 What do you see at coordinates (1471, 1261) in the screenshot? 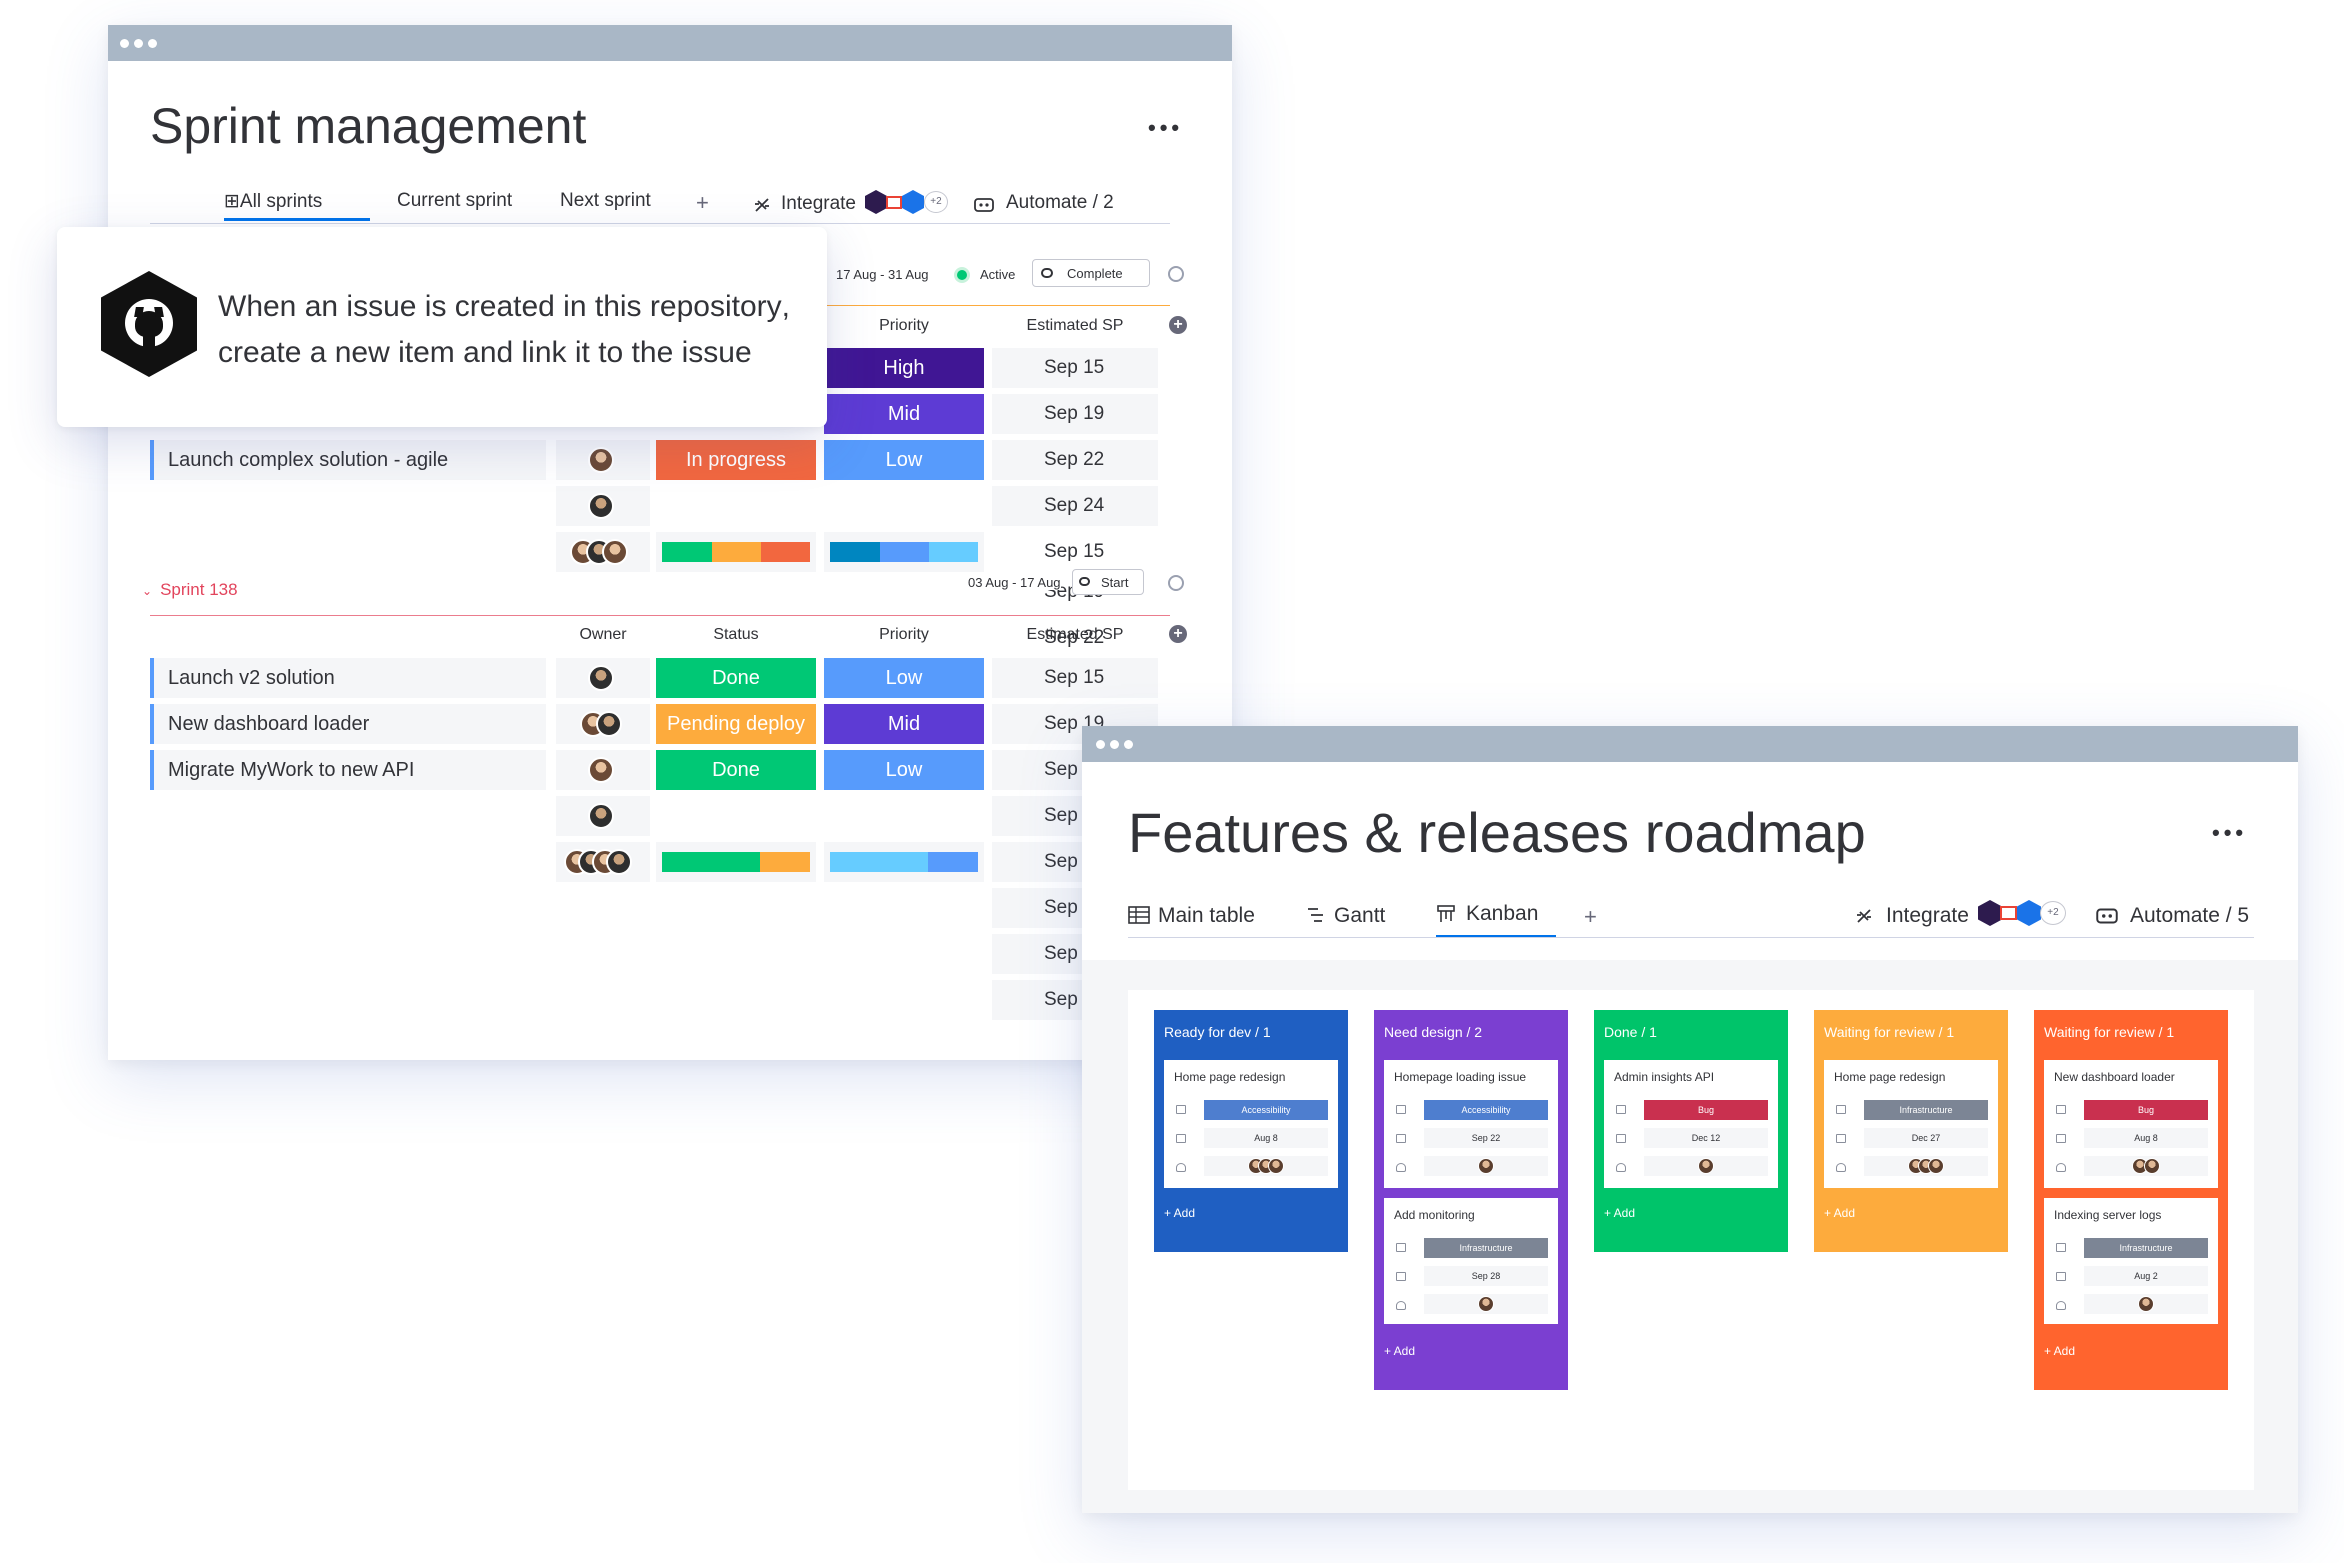
I see `kanban-card: Add monitoring Infrastructure Sep 28` at bounding box center [1471, 1261].